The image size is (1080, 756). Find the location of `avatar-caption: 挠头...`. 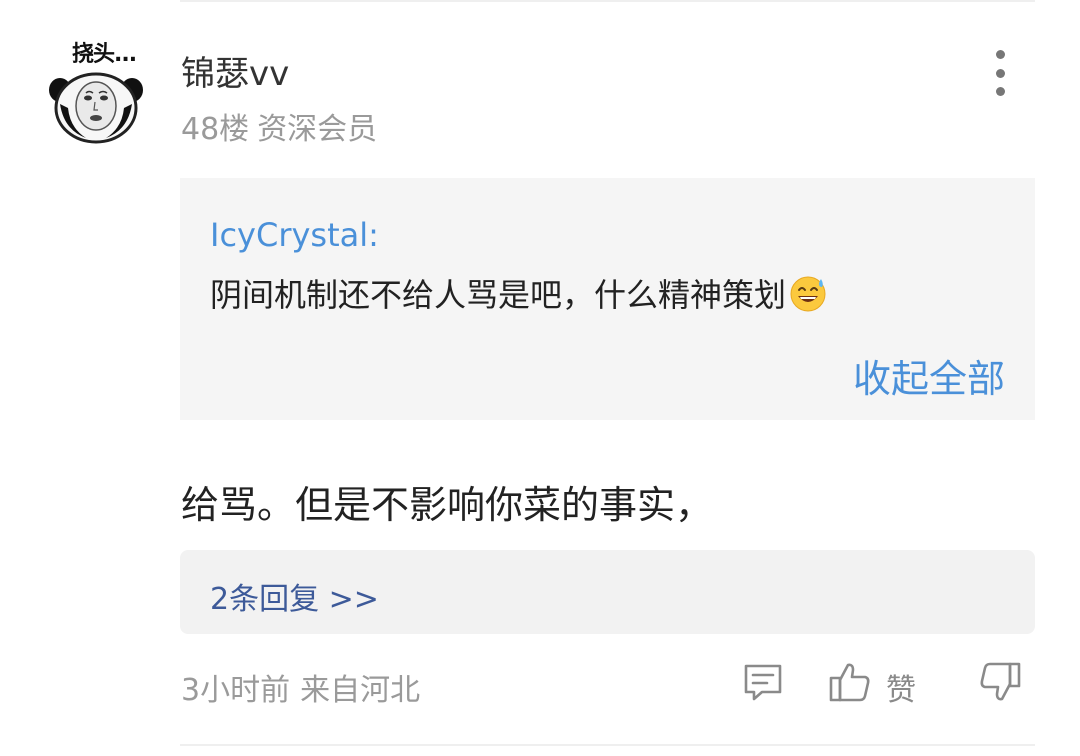

avatar-caption: 挠头... is located at coordinates (104, 54).